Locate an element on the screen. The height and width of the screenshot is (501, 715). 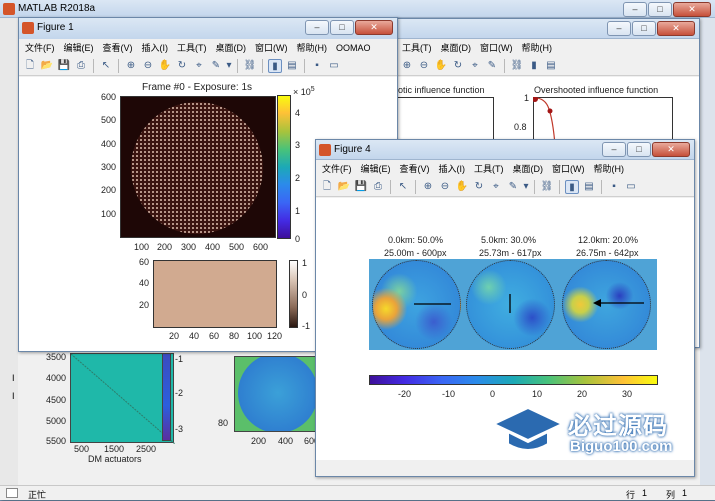
panel-1-line1: 0.0km: 50.0% is located at coordinates (416, 240).